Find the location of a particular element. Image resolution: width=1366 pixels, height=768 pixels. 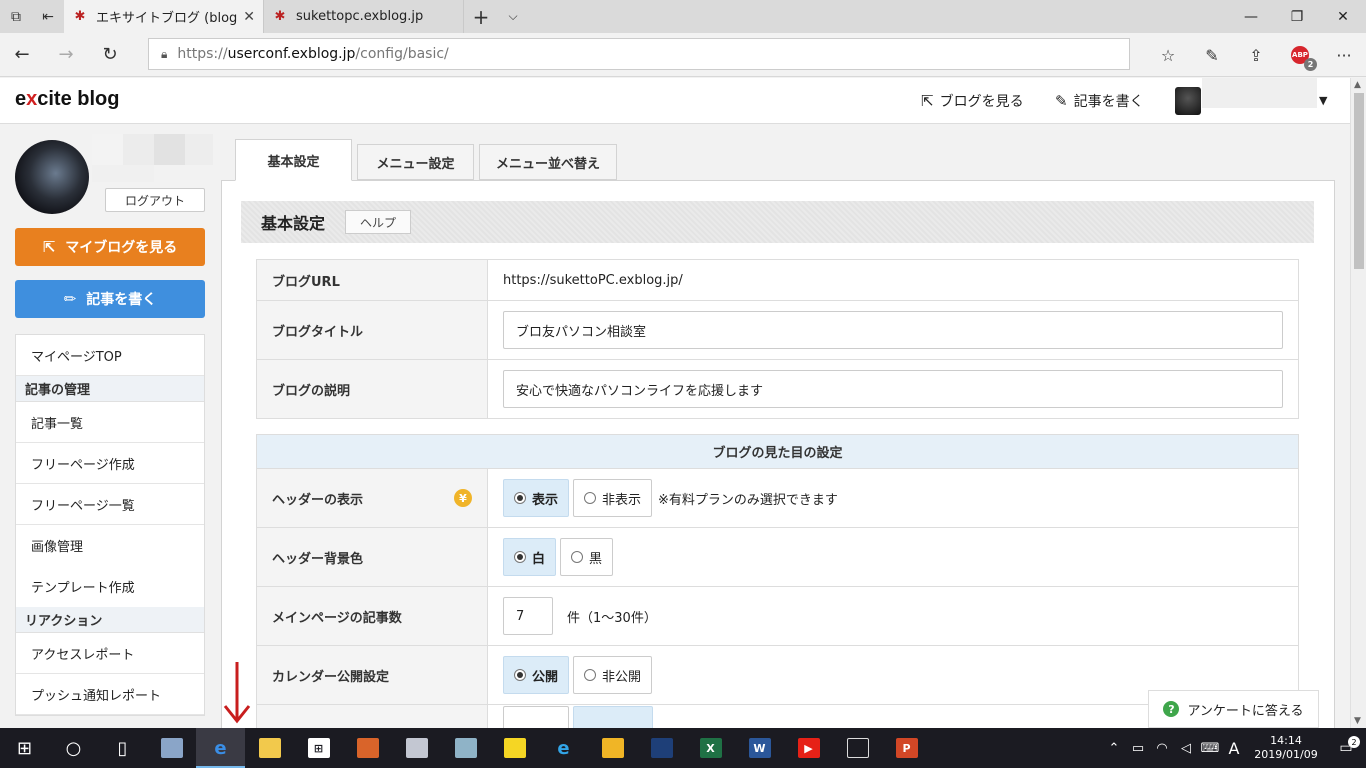

tab-menu-settings: メニュー設定 is located at coordinates (415, 162).